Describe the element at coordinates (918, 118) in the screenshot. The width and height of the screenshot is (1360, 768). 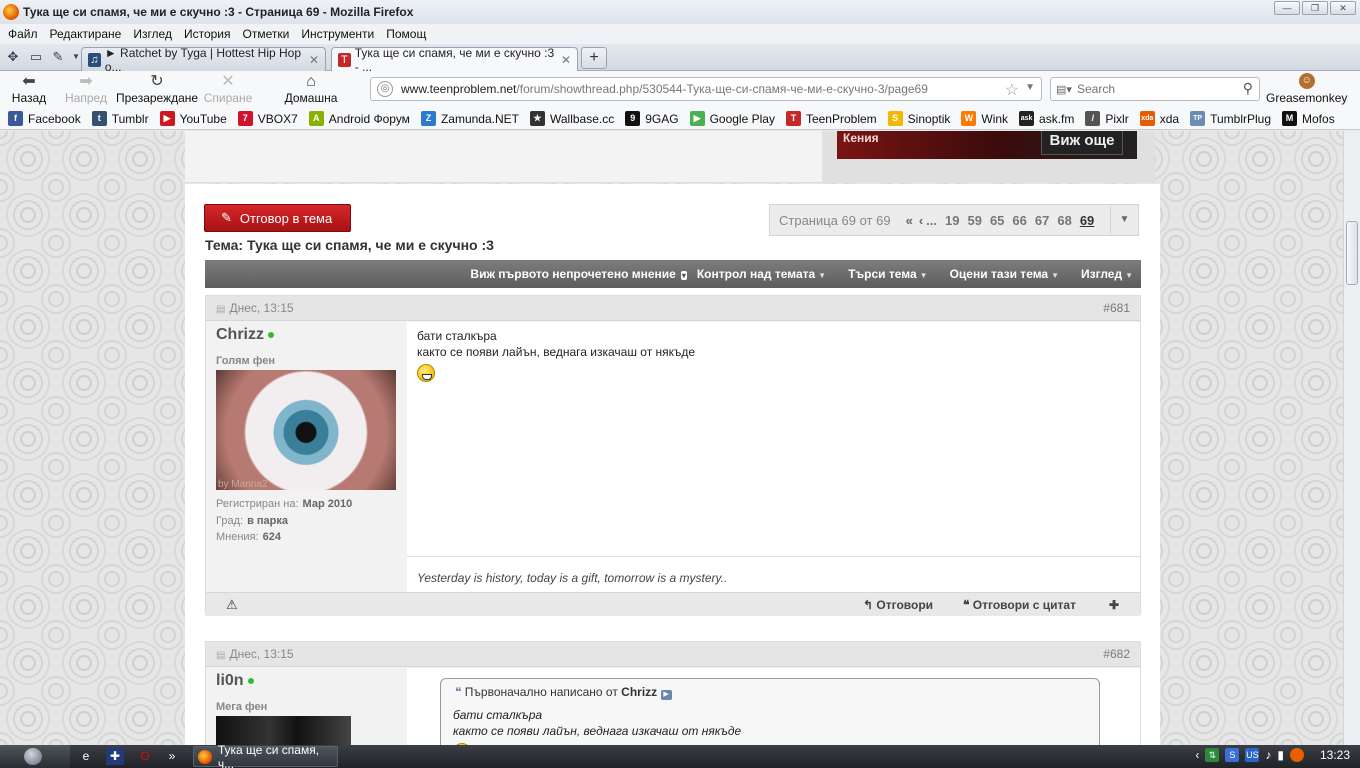
I see `bookmark-sinoptik: S Sinoptik` at that location.